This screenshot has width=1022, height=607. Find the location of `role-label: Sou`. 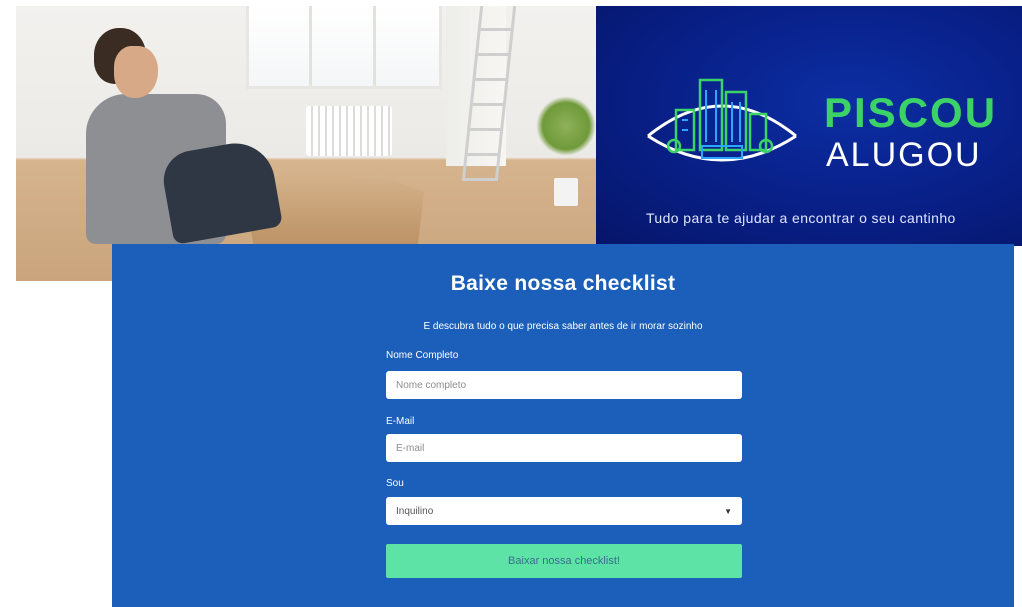

role-label: Sou is located at coordinates (395, 483).